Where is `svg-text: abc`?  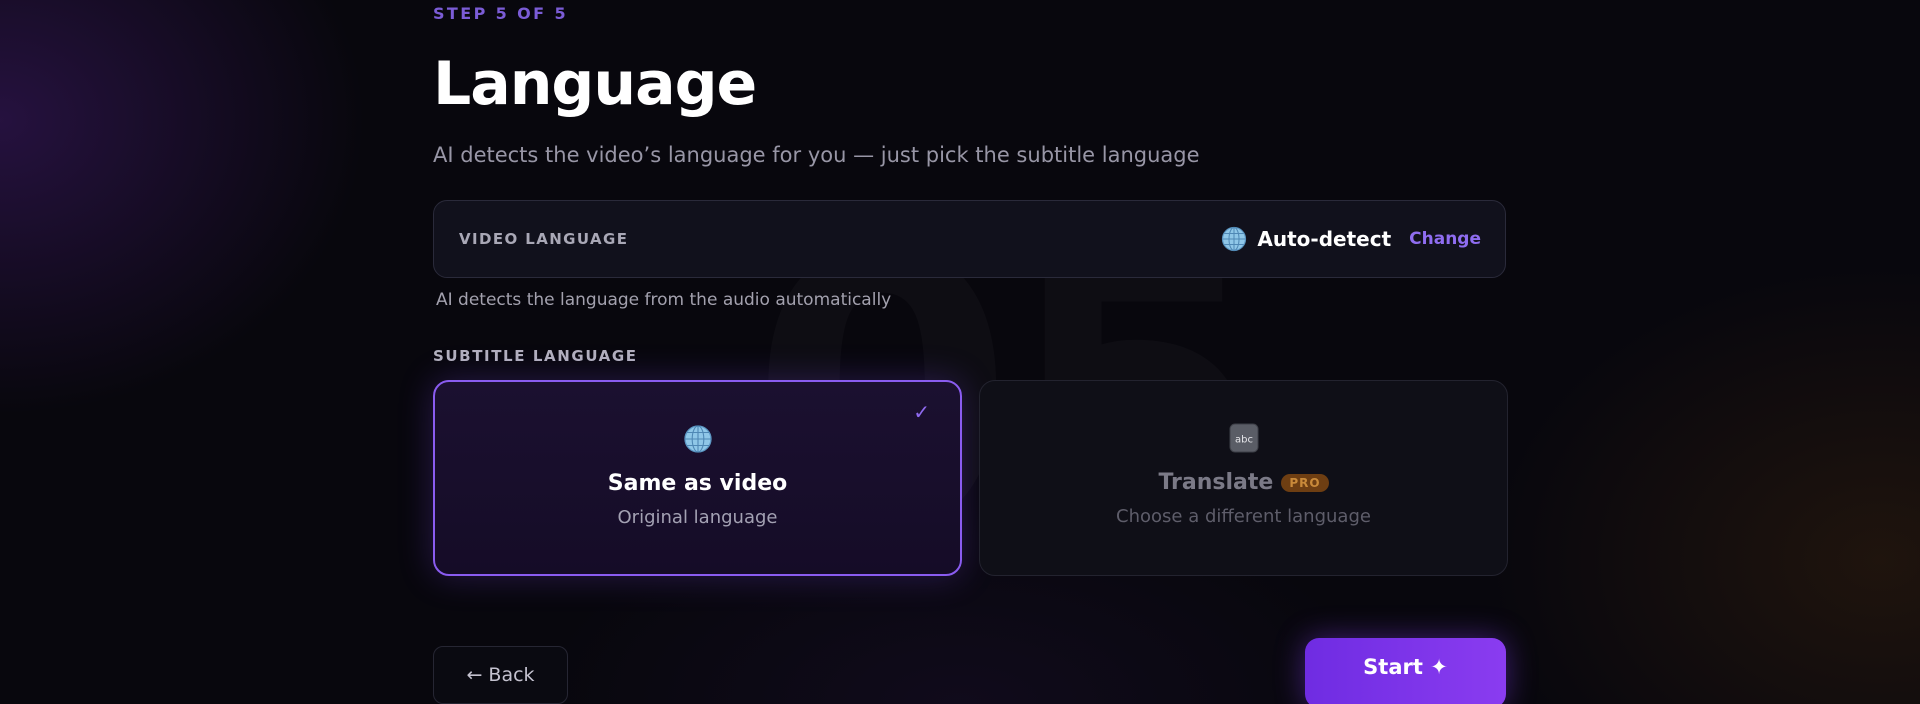 svg-text: abc is located at coordinates (1244, 440).